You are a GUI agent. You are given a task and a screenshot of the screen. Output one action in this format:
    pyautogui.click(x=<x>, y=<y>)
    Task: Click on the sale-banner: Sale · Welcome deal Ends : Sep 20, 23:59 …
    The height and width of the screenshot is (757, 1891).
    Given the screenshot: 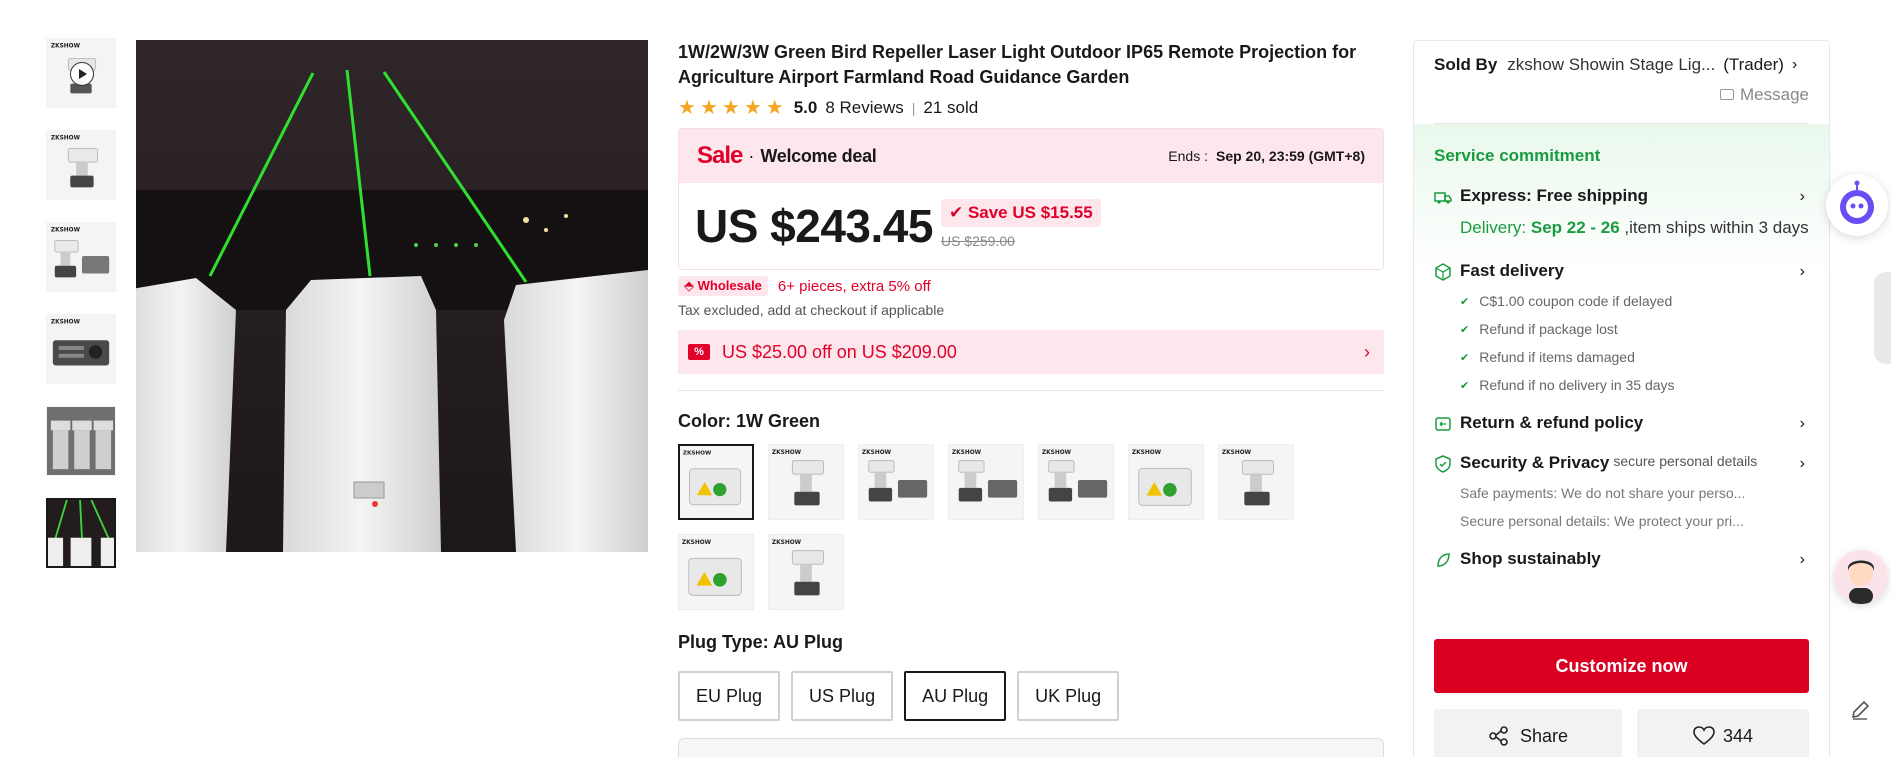 What is the action you would take?
    pyautogui.click(x=1031, y=156)
    